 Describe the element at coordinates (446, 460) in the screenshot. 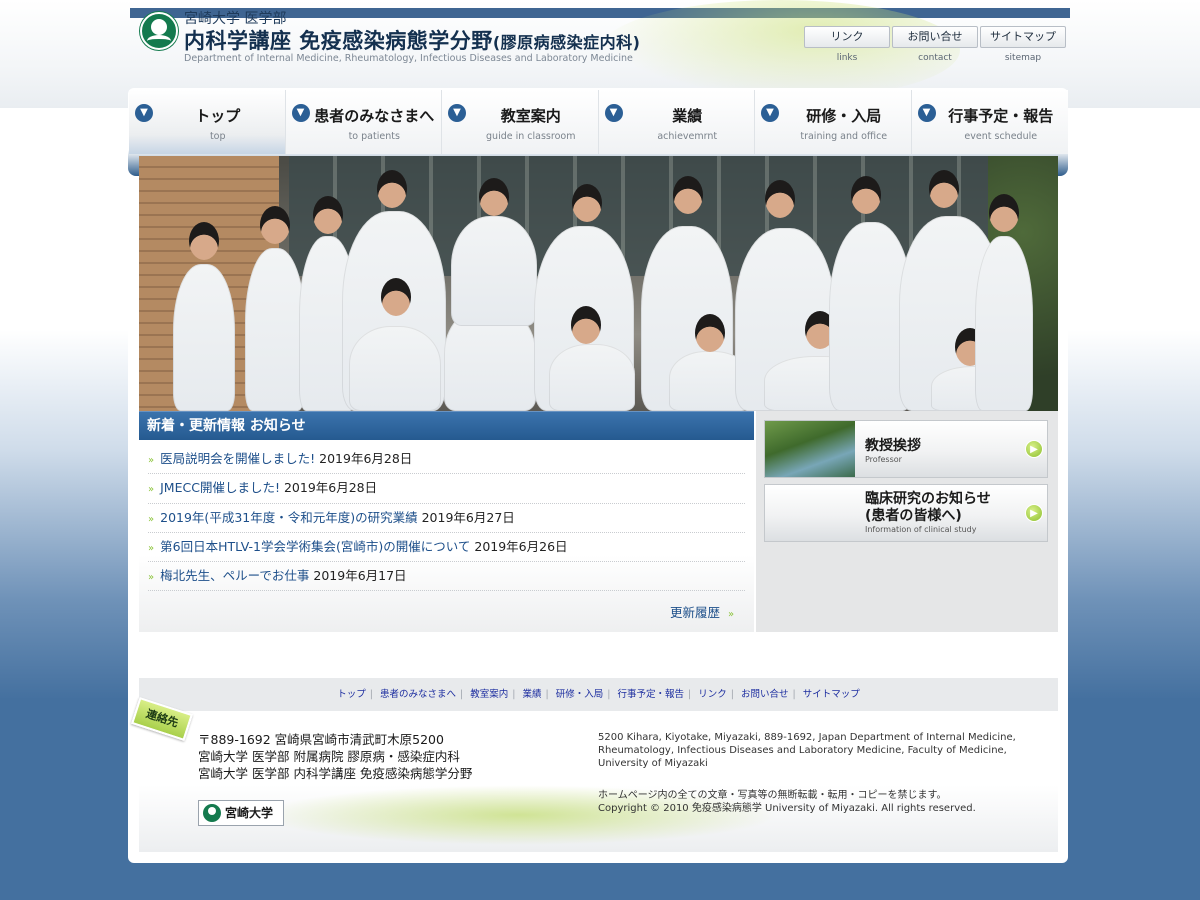

I see `news-item: » 医局説明会を開催しました! 2019年6月28日` at that location.